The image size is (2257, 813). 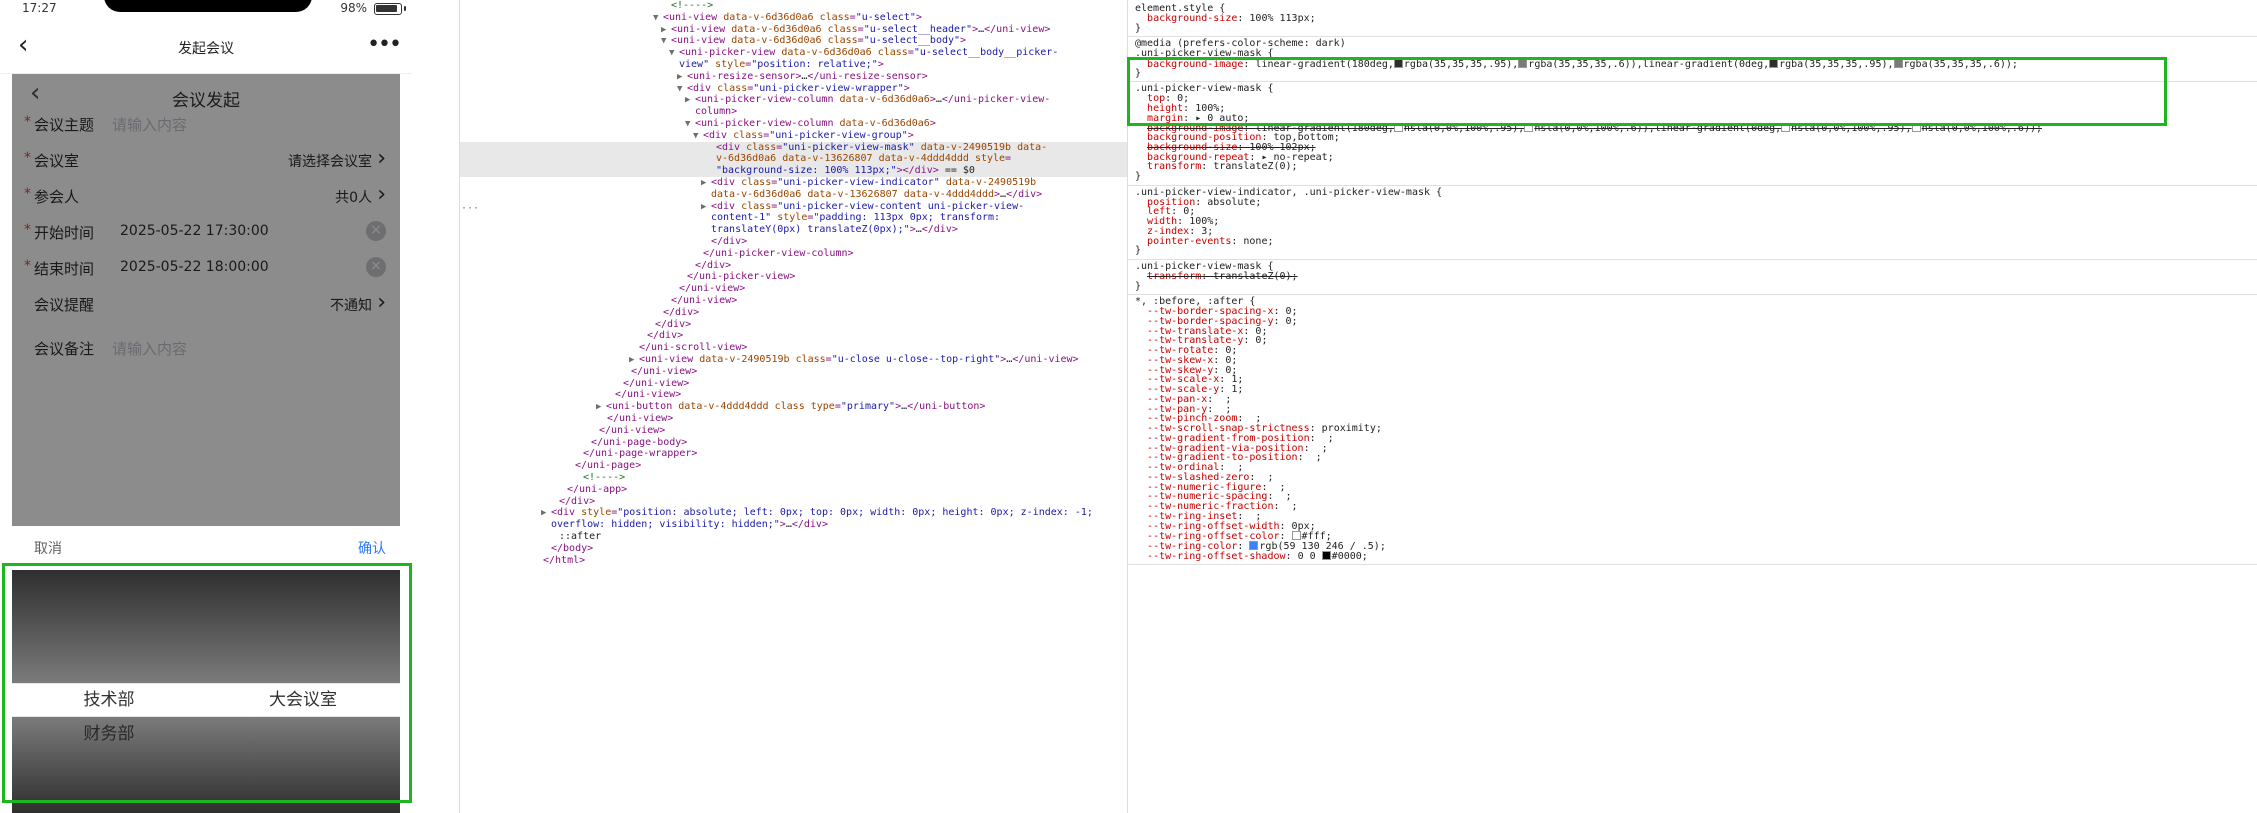 I want to click on css-line: --tw-ring-offset-shadow: 0 0 #0000;, so click(x=1251, y=555).